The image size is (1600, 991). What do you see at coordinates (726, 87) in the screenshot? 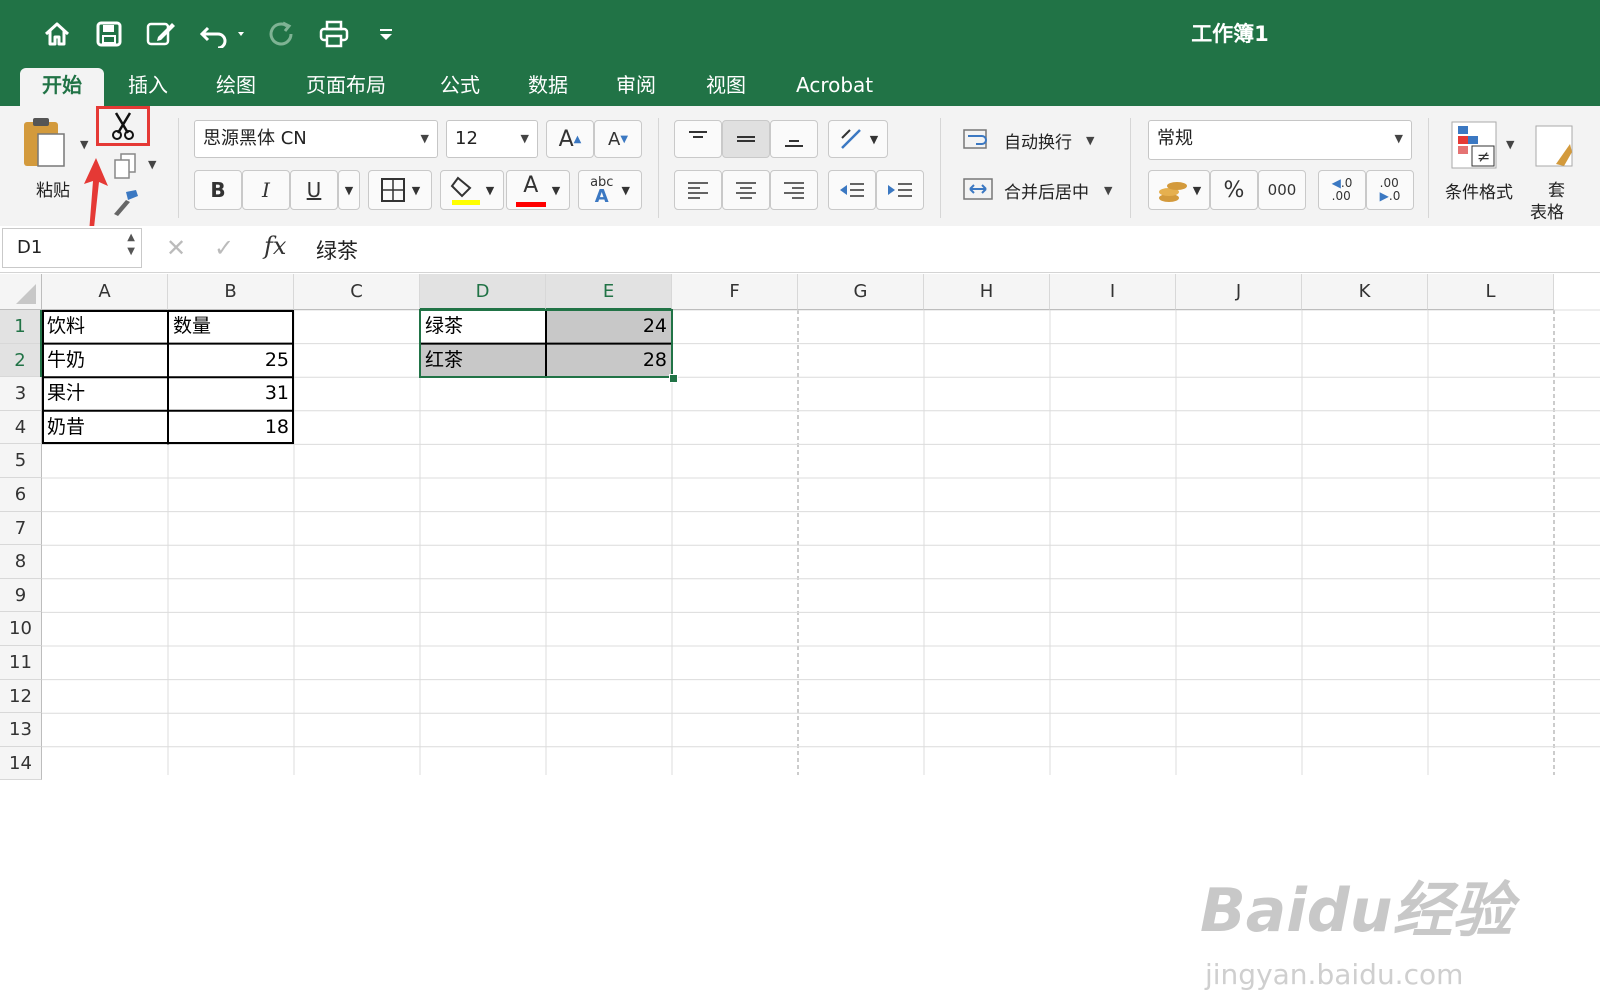
I see `tab-view: 视图` at bounding box center [726, 87].